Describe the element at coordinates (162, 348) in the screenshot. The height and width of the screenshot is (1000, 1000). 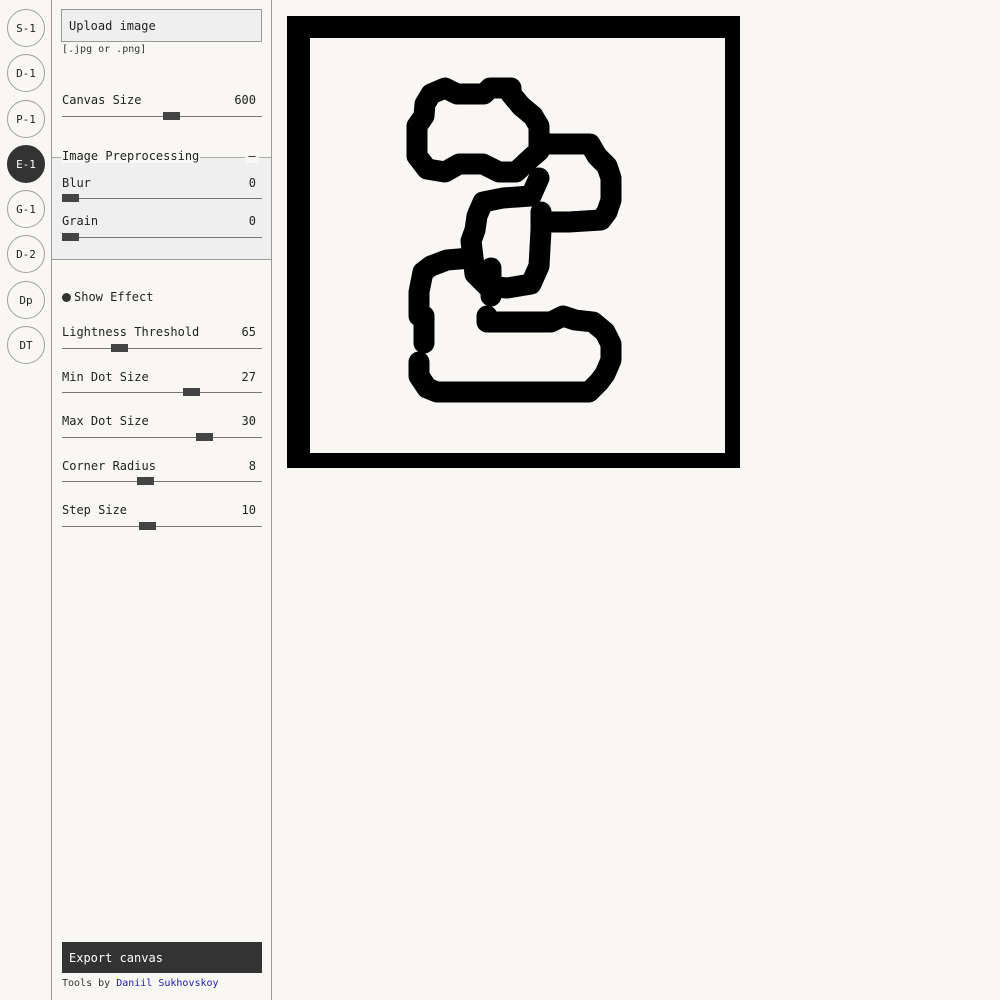
I see `lightness-threshold-slider` at that location.